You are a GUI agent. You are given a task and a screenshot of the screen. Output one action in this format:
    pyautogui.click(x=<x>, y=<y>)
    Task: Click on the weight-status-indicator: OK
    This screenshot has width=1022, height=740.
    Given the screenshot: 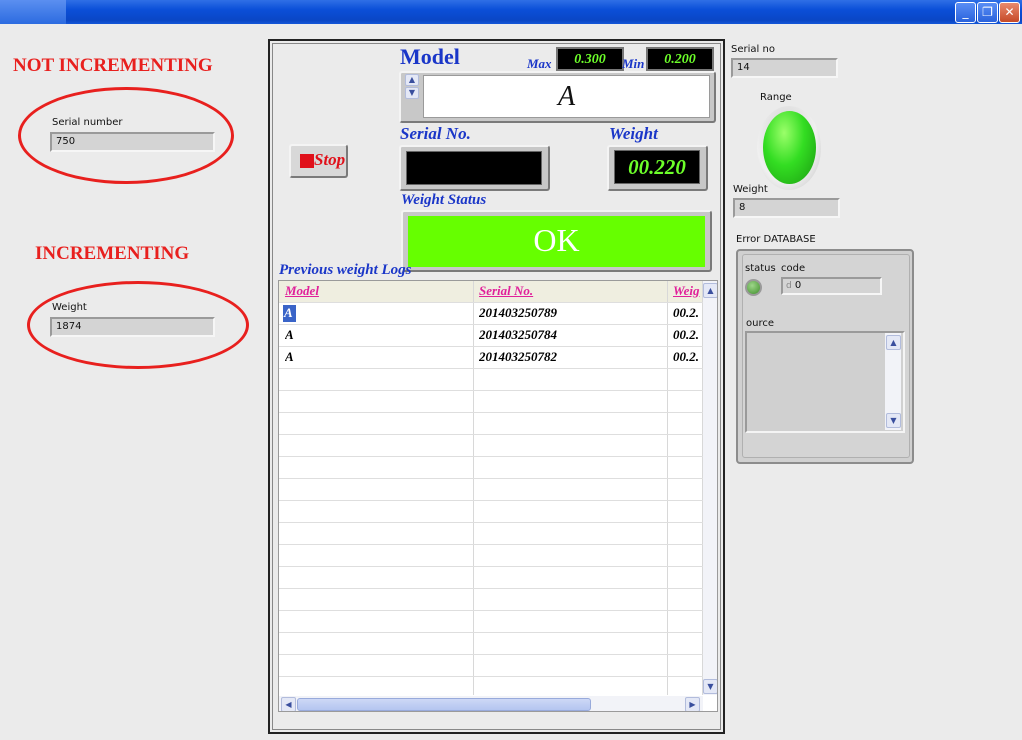 What is the action you would take?
    pyautogui.click(x=556, y=241)
    